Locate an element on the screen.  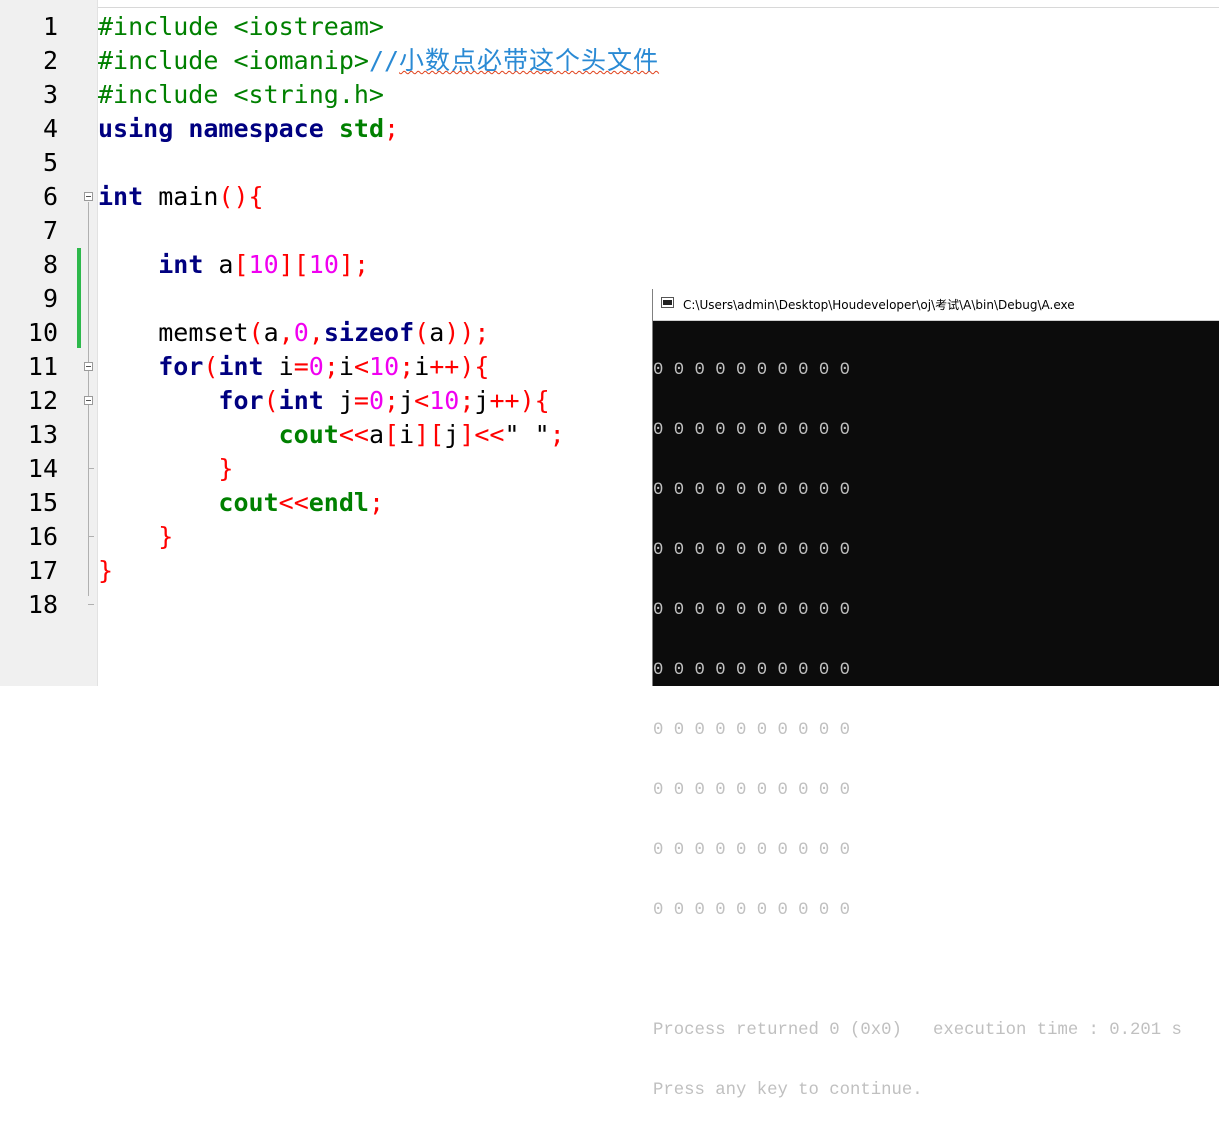
line-number-7: 7 is located at coordinates (50, 230).